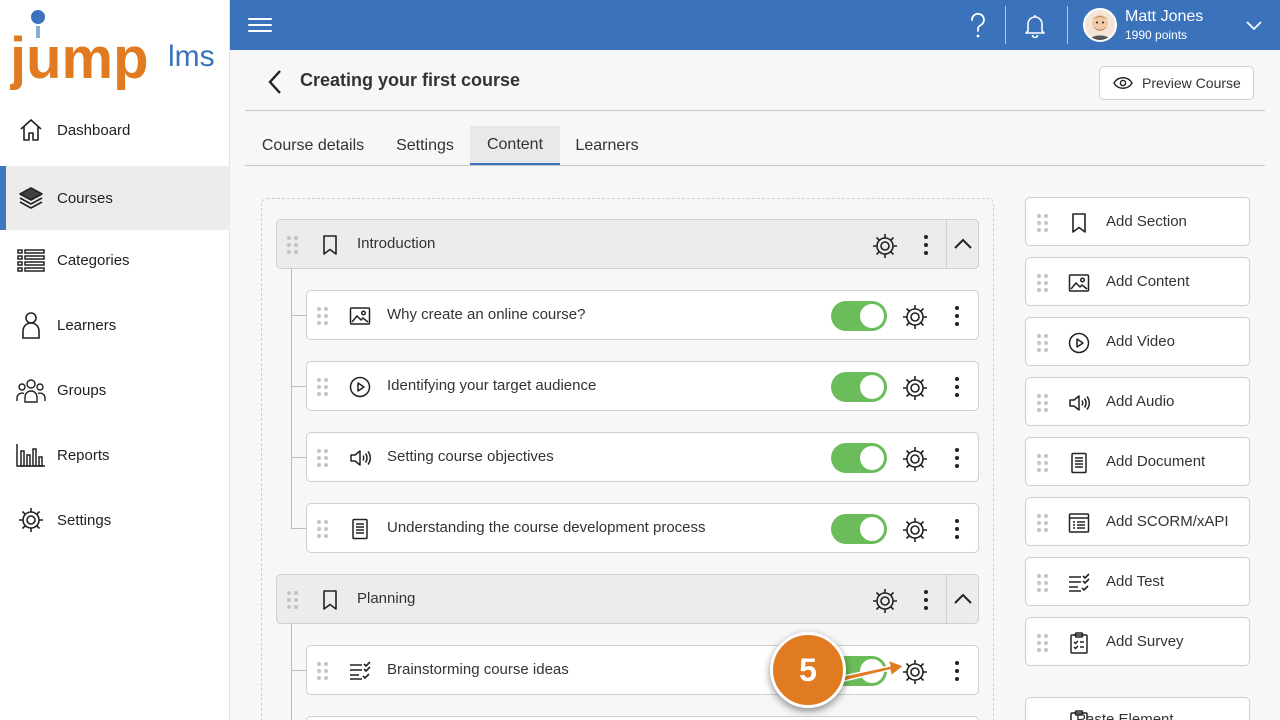 This screenshot has width=1280, height=720. Describe the element at coordinates (978, 25) in the screenshot. I see `help-icon` at that location.